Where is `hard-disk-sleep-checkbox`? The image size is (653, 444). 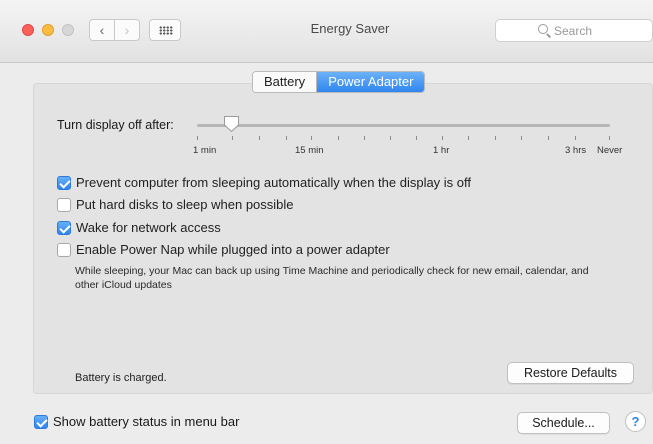
hard-disk-sleep-checkbox is located at coordinates (64, 205).